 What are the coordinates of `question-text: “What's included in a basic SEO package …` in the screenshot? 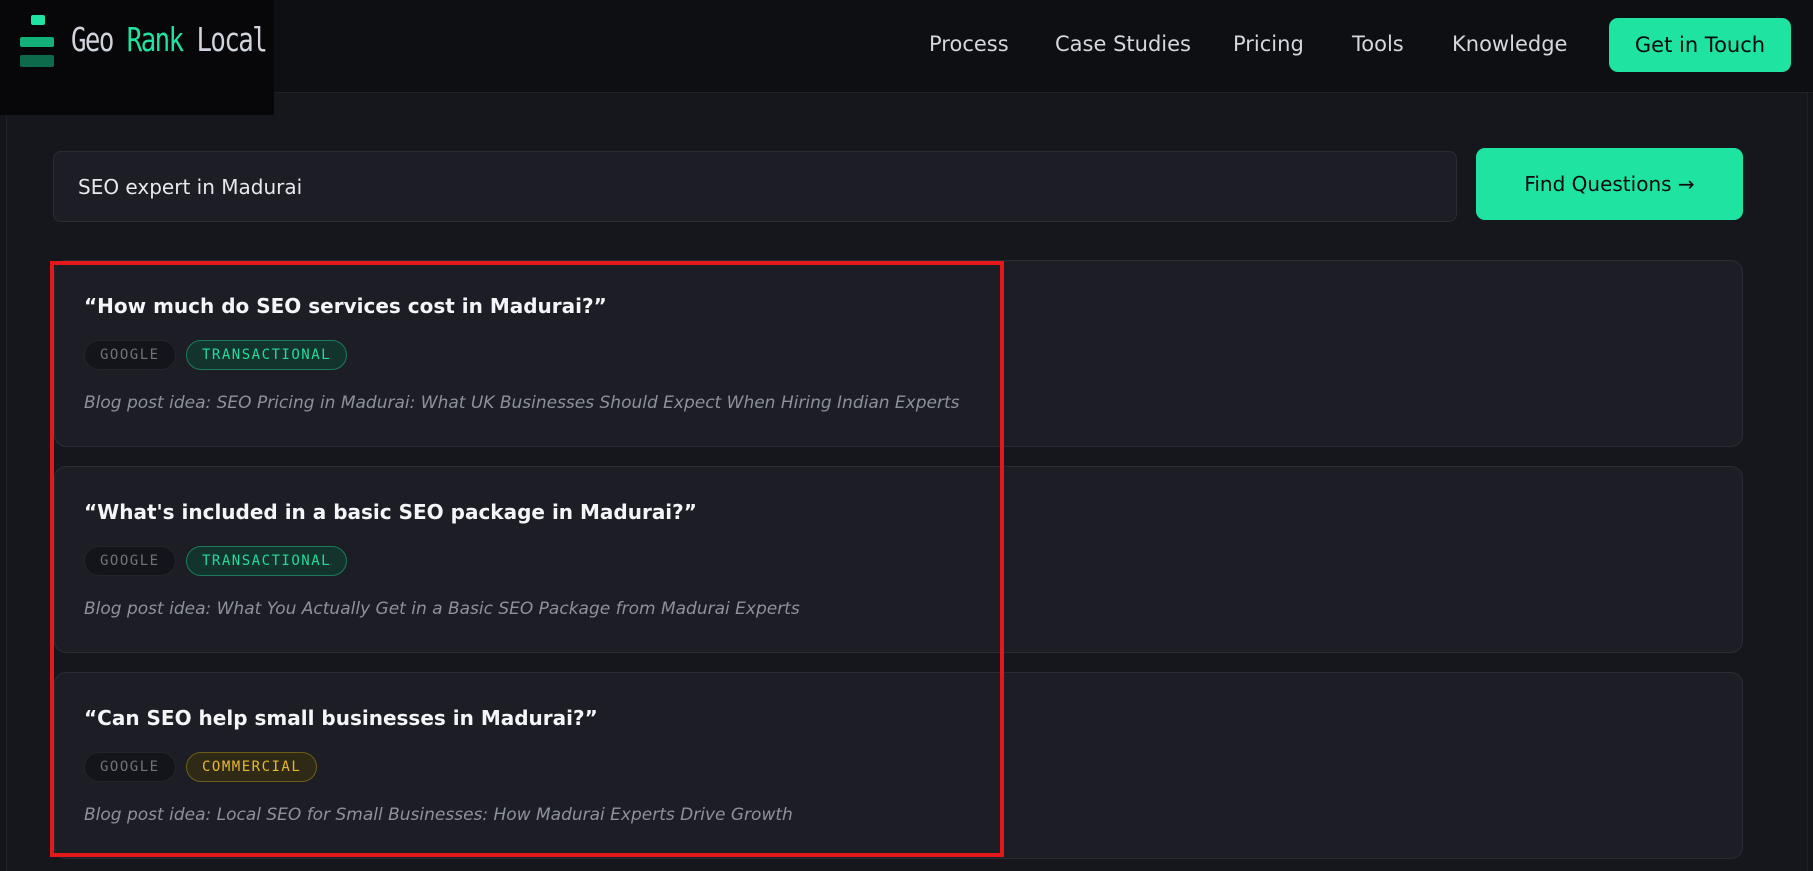 It's located at (390, 512).